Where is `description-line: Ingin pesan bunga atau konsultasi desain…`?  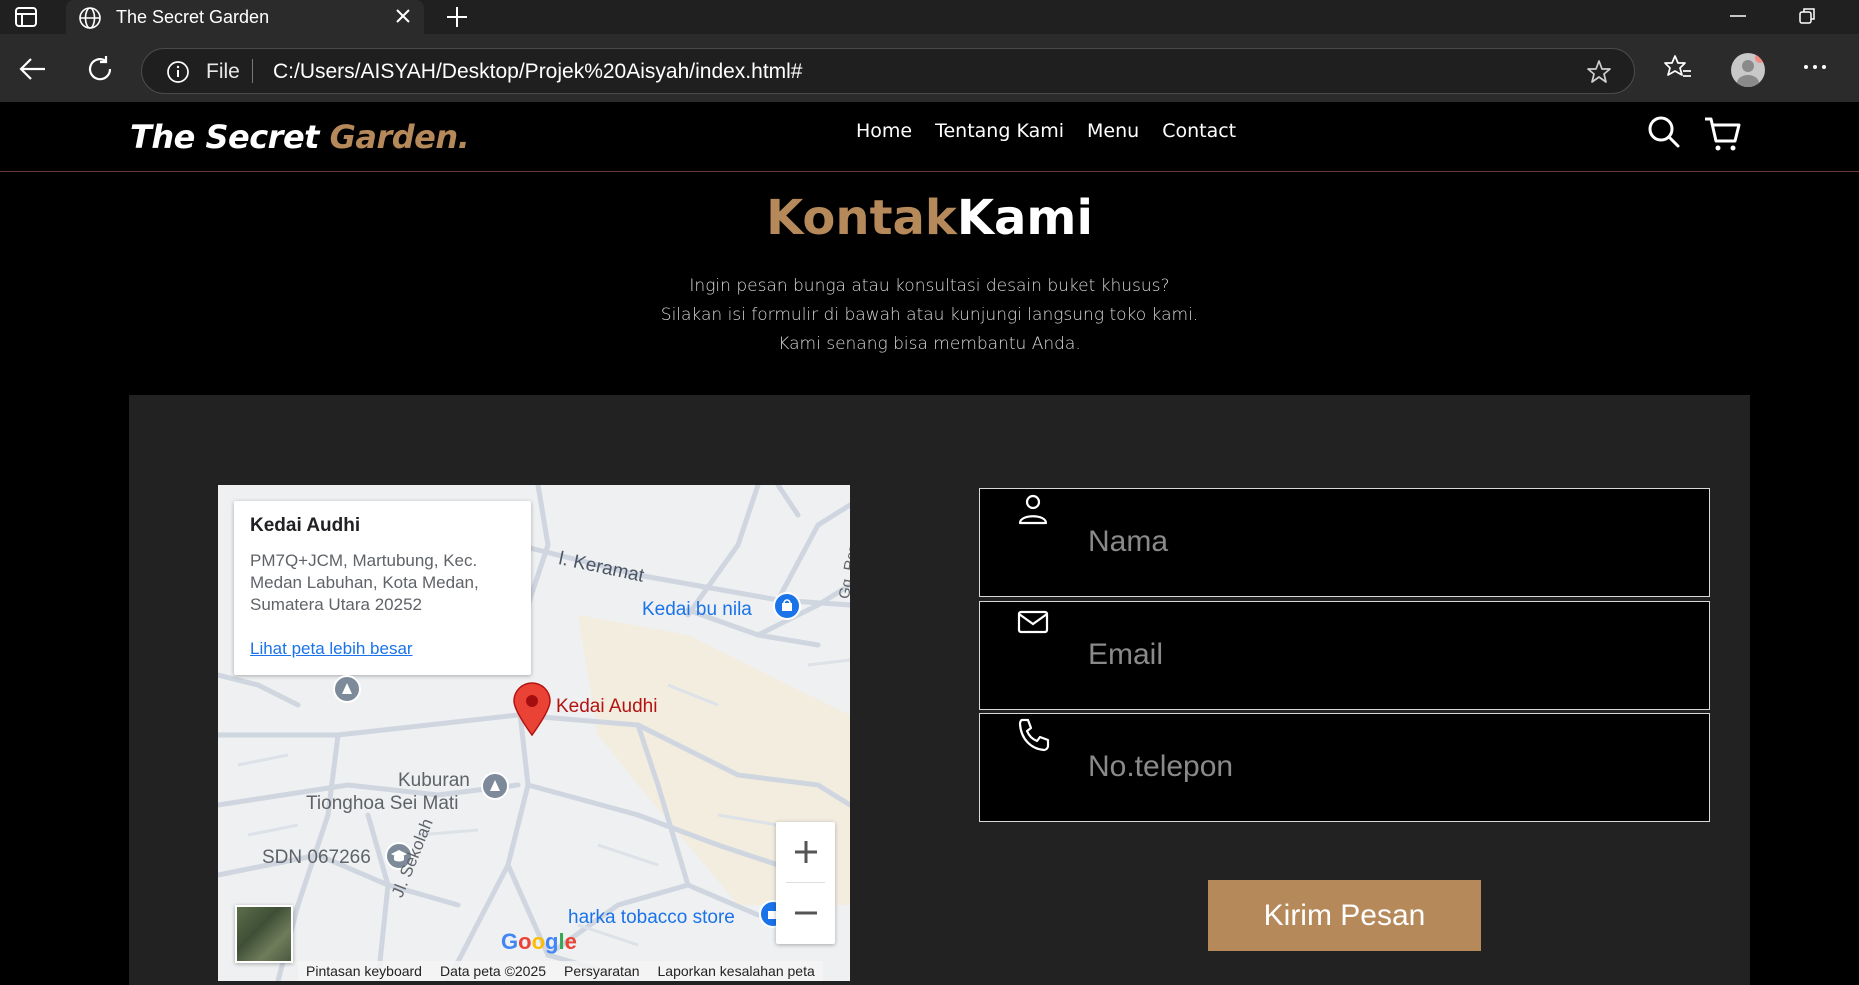
description-line: Ingin pesan bunga atau konsultasi desain… is located at coordinates (929, 286).